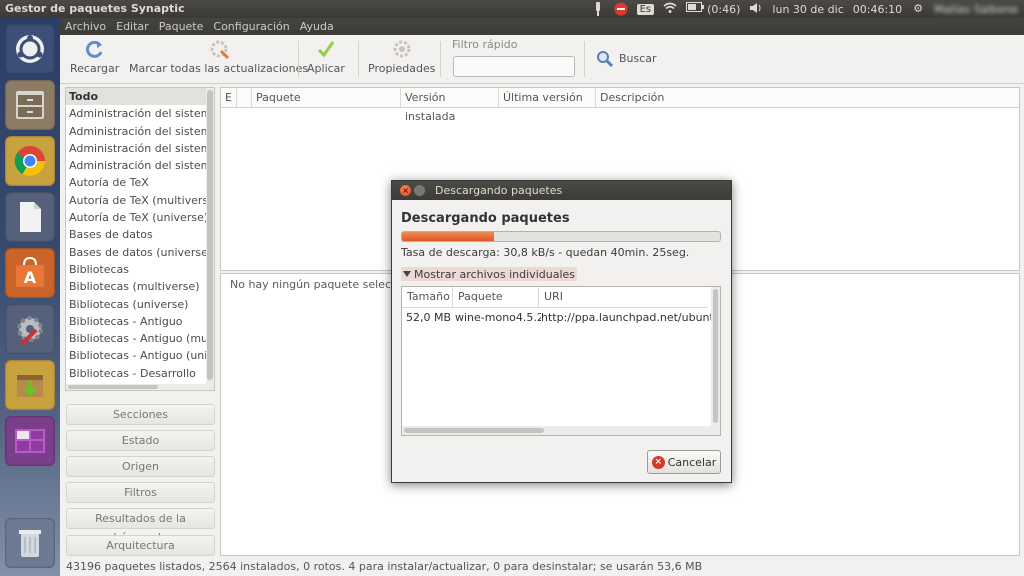 The image size is (1024, 576). I want to click on column-description: Descripción, so click(805, 97).